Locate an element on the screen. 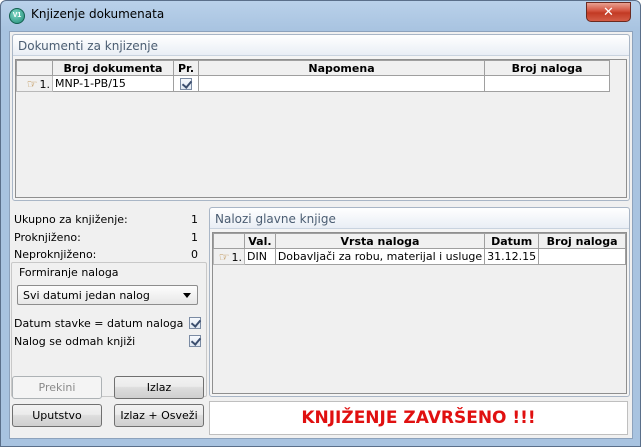  col-header-vrsta-naloga: Vrsta naloga is located at coordinates (380, 241).